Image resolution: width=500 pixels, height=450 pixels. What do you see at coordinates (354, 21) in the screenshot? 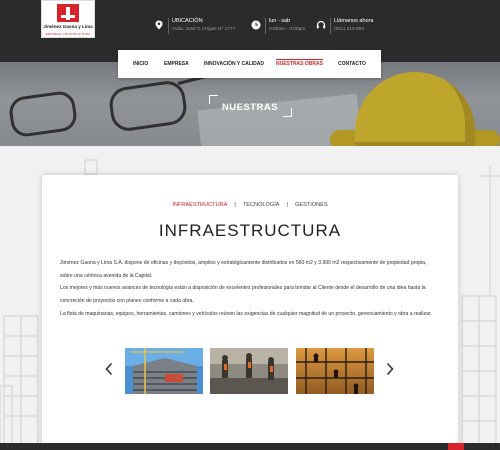
I see `phone-title: Llámanos ahora` at bounding box center [354, 21].